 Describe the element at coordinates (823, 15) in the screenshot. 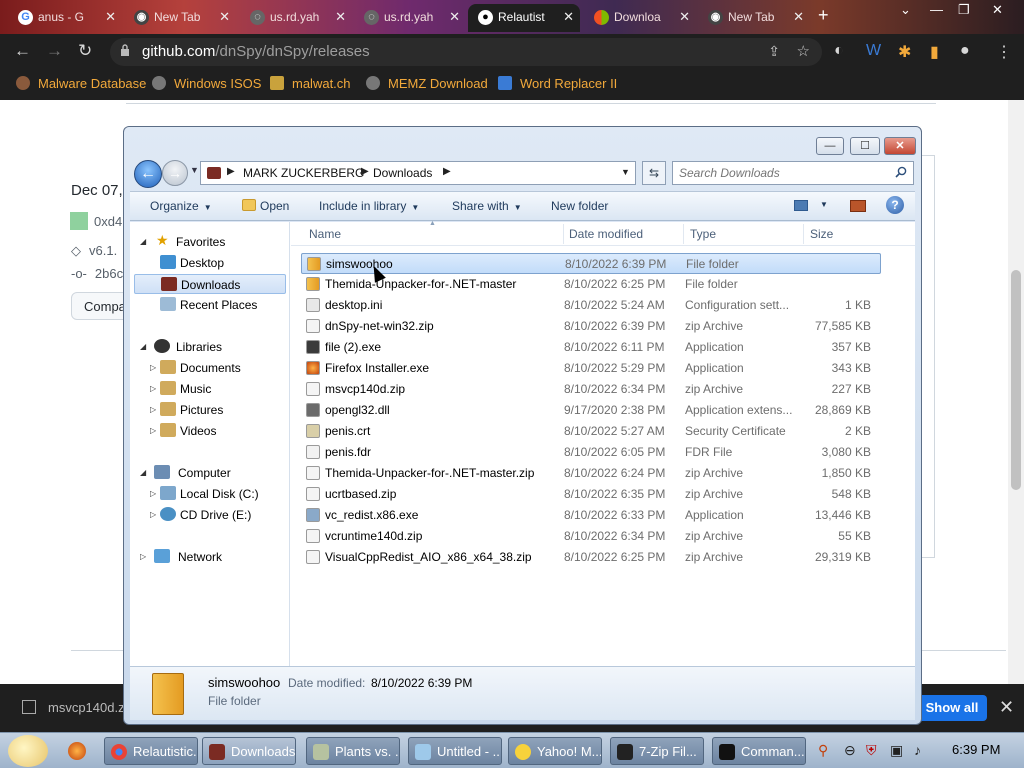

I see `new-tab-icon: +` at that location.